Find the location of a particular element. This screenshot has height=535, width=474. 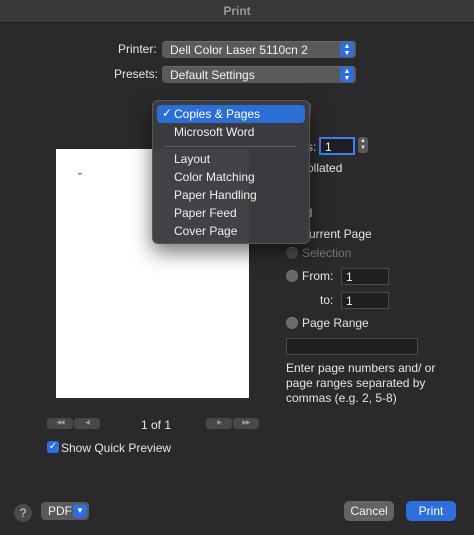

pdf-label: PDF is located at coordinates (60, 511).